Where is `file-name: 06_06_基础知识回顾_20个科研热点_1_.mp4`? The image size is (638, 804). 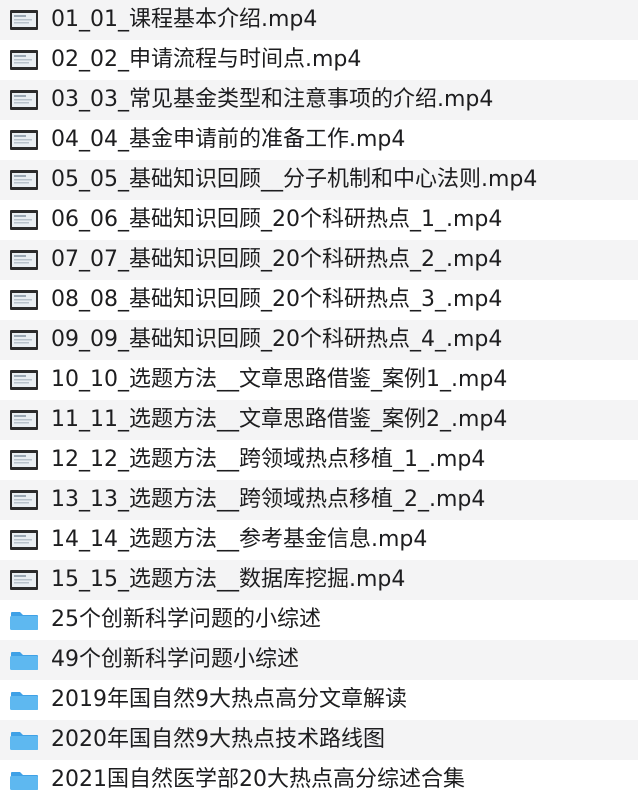
file-name: 06_06_基础知识回顾_20个科研热点_1_.mp4 is located at coordinates (277, 219).